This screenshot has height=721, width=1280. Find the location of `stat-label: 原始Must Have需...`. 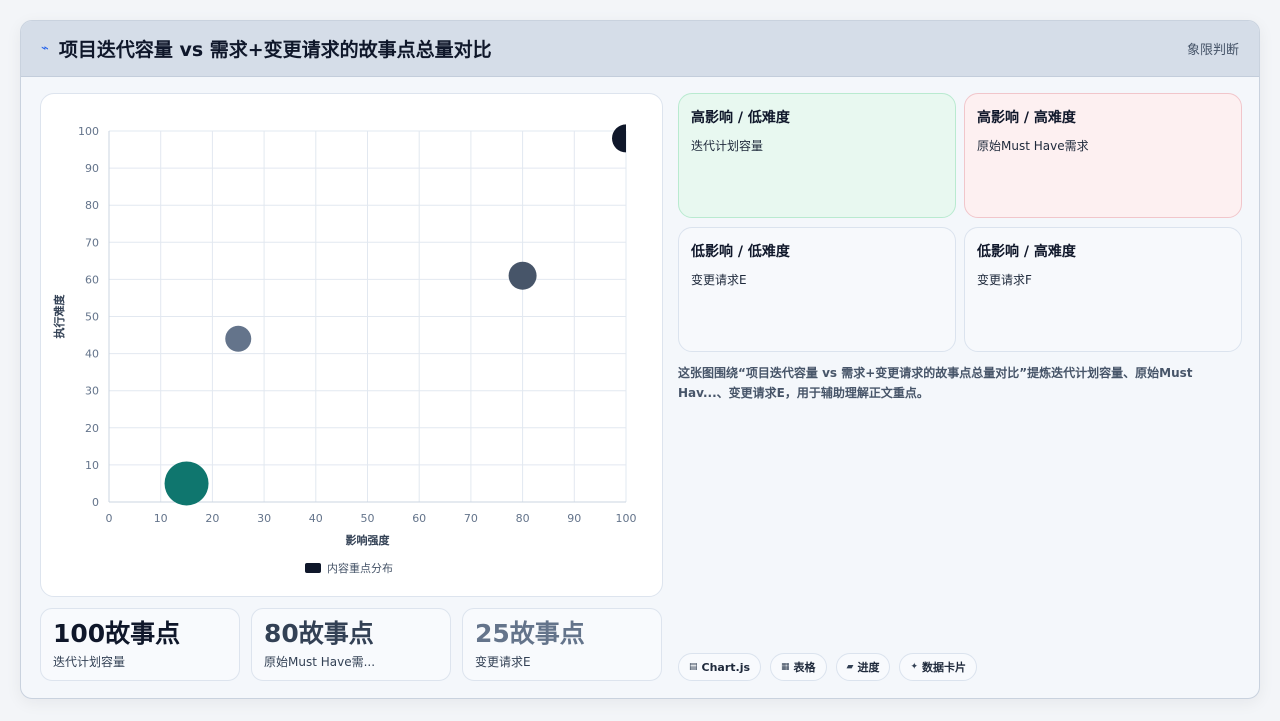

stat-label: 原始Must Have需... is located at coordinates (320, 662).